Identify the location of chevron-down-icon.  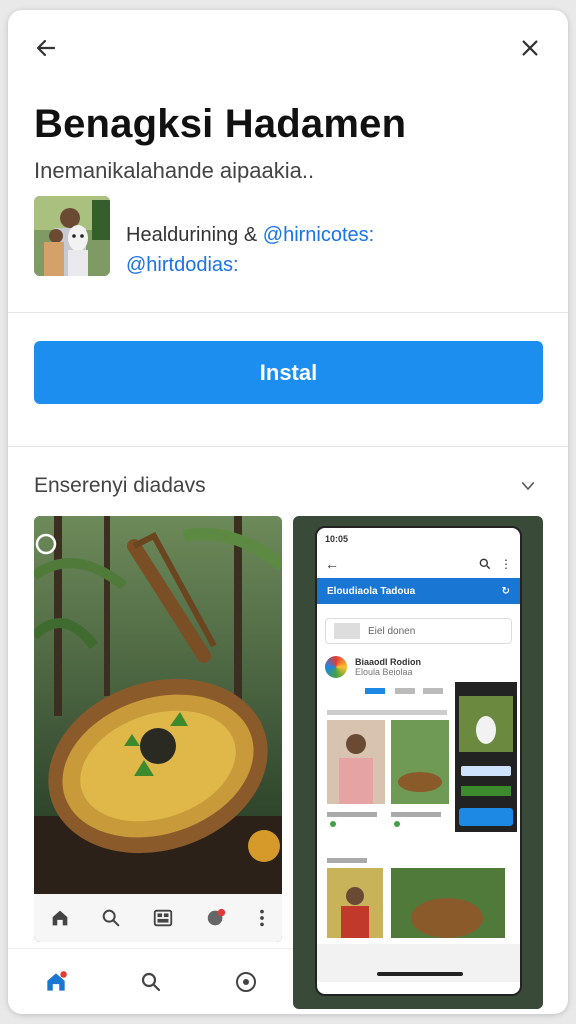
(528, 486).